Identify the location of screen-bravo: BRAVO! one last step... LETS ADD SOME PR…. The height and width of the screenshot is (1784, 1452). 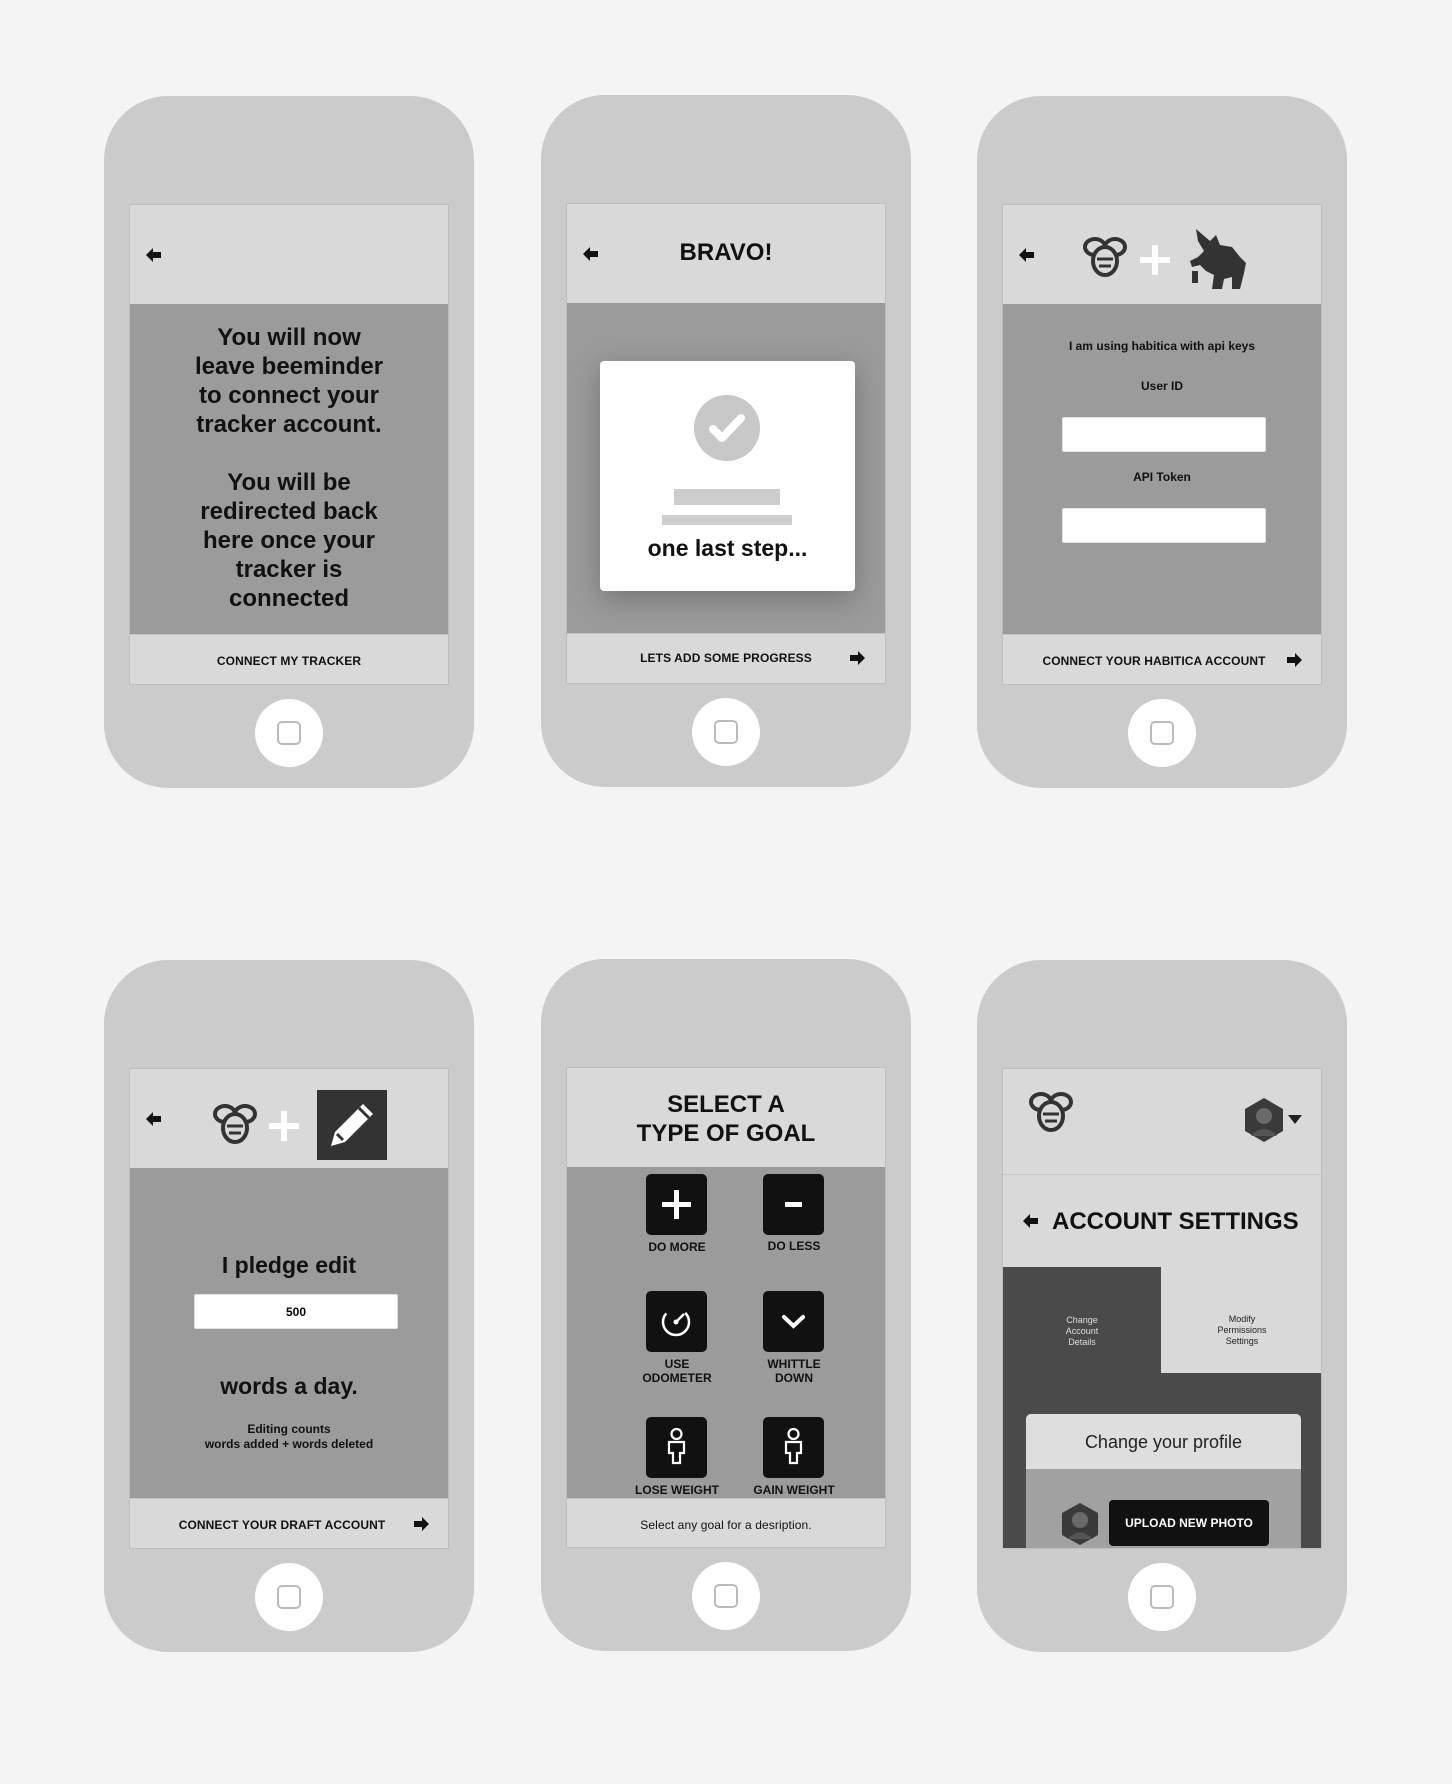
(726, 443).